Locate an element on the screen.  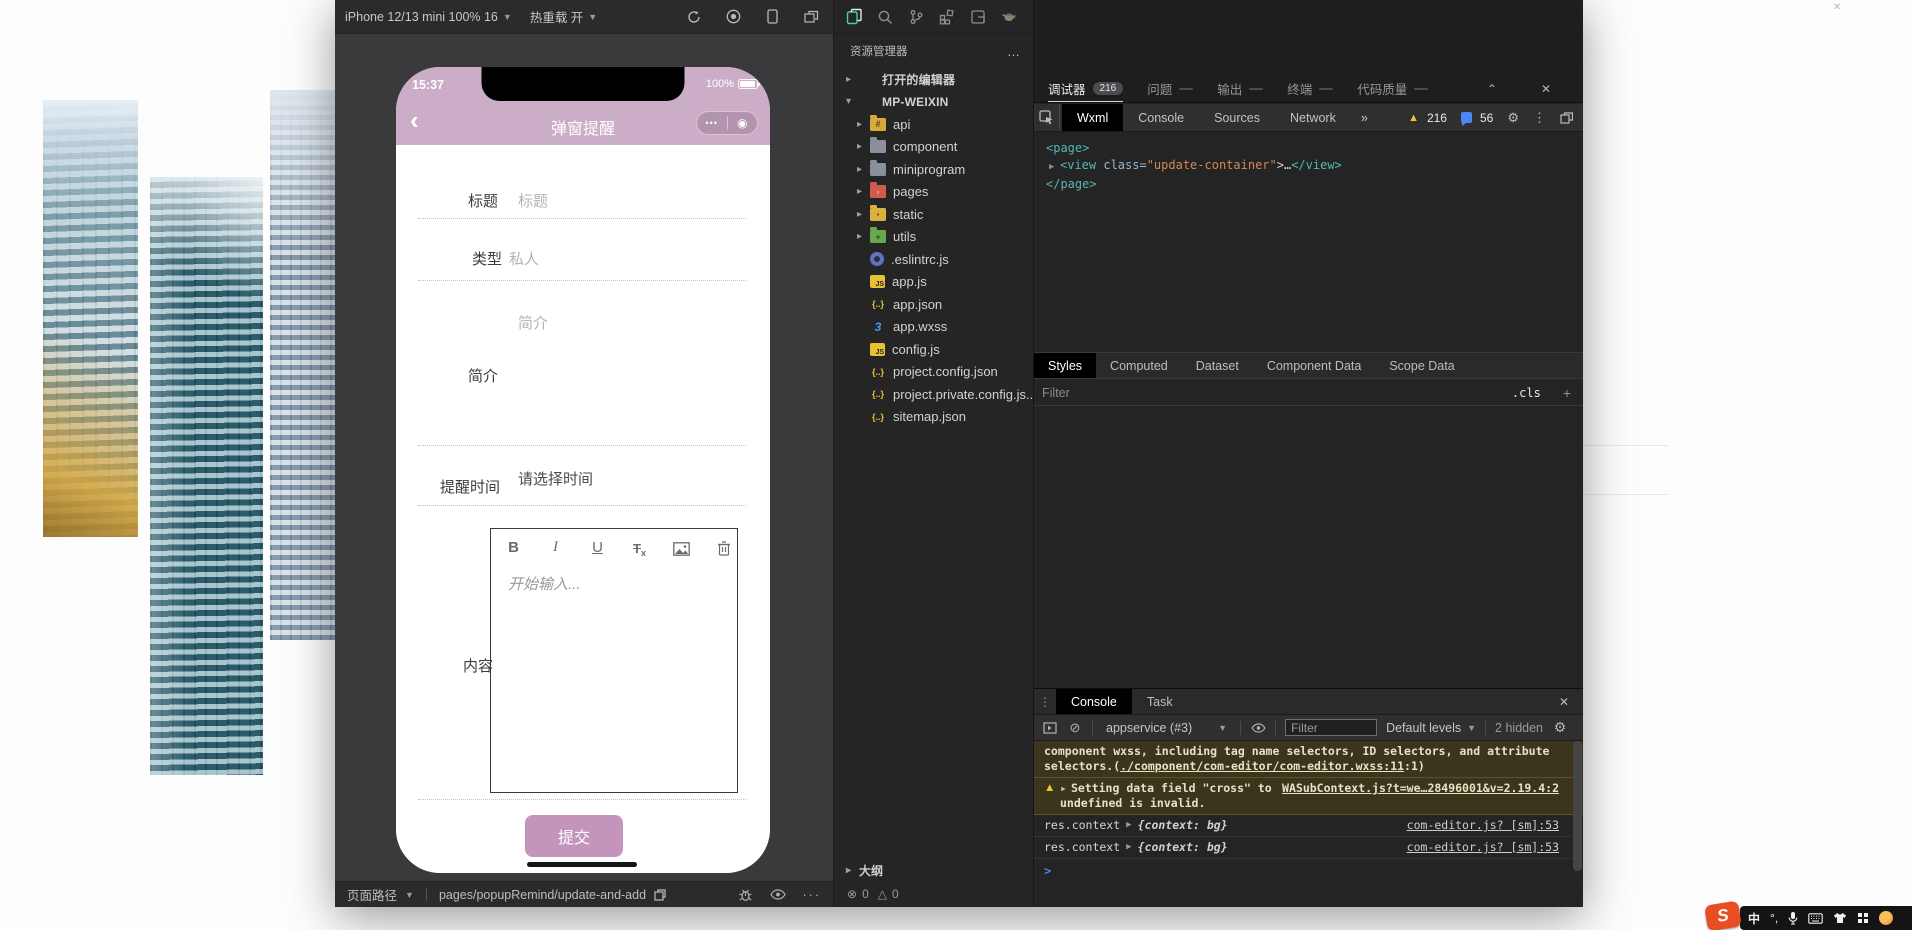
tree-item: ▸ component is located at coordinates (933, 147).